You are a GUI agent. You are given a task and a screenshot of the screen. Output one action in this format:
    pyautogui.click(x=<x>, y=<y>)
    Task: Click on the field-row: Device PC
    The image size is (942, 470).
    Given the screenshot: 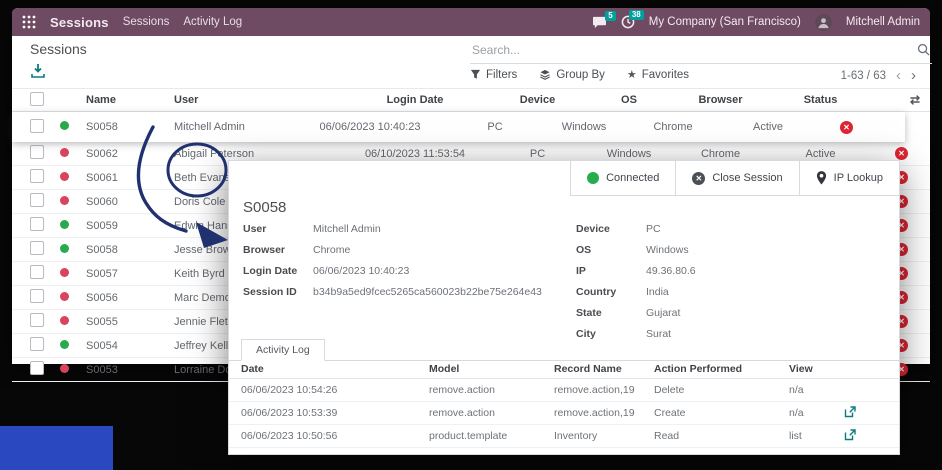 What is the action you would take?
    pyautogui.click(x=726, y=229)
    